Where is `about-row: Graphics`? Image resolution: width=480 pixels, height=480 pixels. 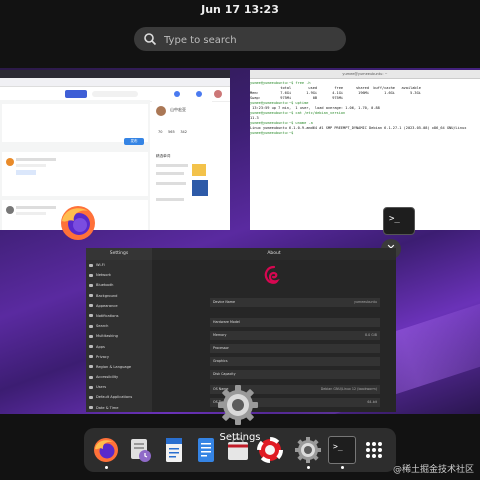 about-row: Graphics is located at coordinates (295, 361).